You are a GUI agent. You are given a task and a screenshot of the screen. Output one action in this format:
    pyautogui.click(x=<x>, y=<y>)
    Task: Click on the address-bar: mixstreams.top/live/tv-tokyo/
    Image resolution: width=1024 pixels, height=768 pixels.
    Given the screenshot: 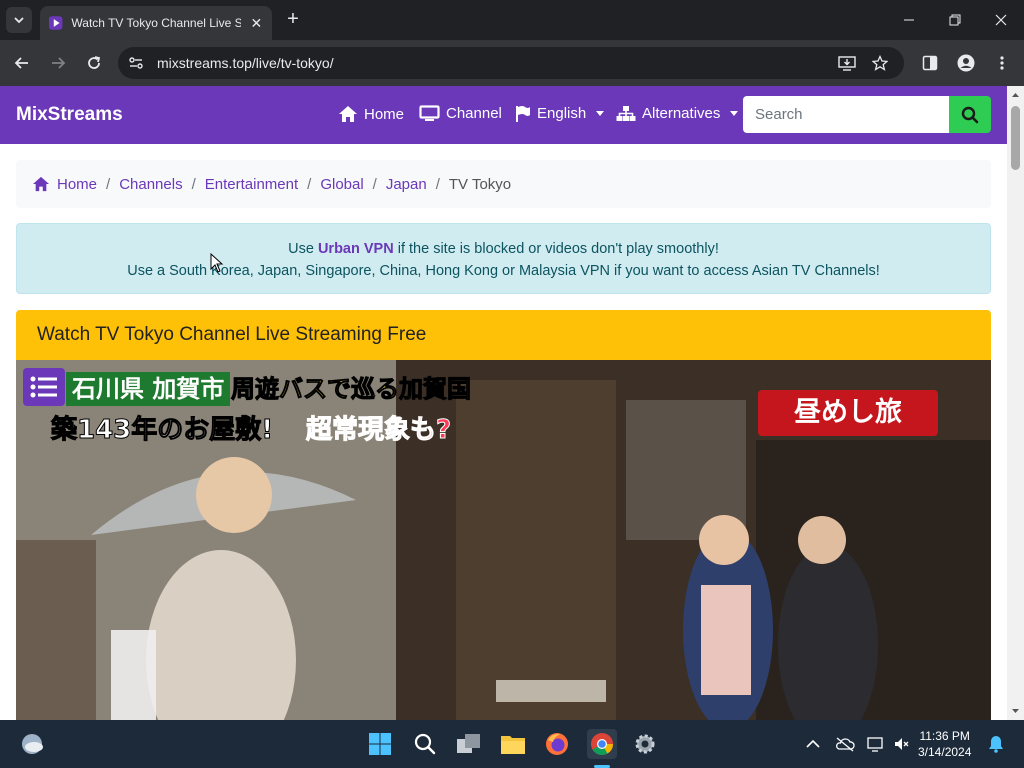 What is the action you would take?
    pyautogui.click(x=511, y=63)
    